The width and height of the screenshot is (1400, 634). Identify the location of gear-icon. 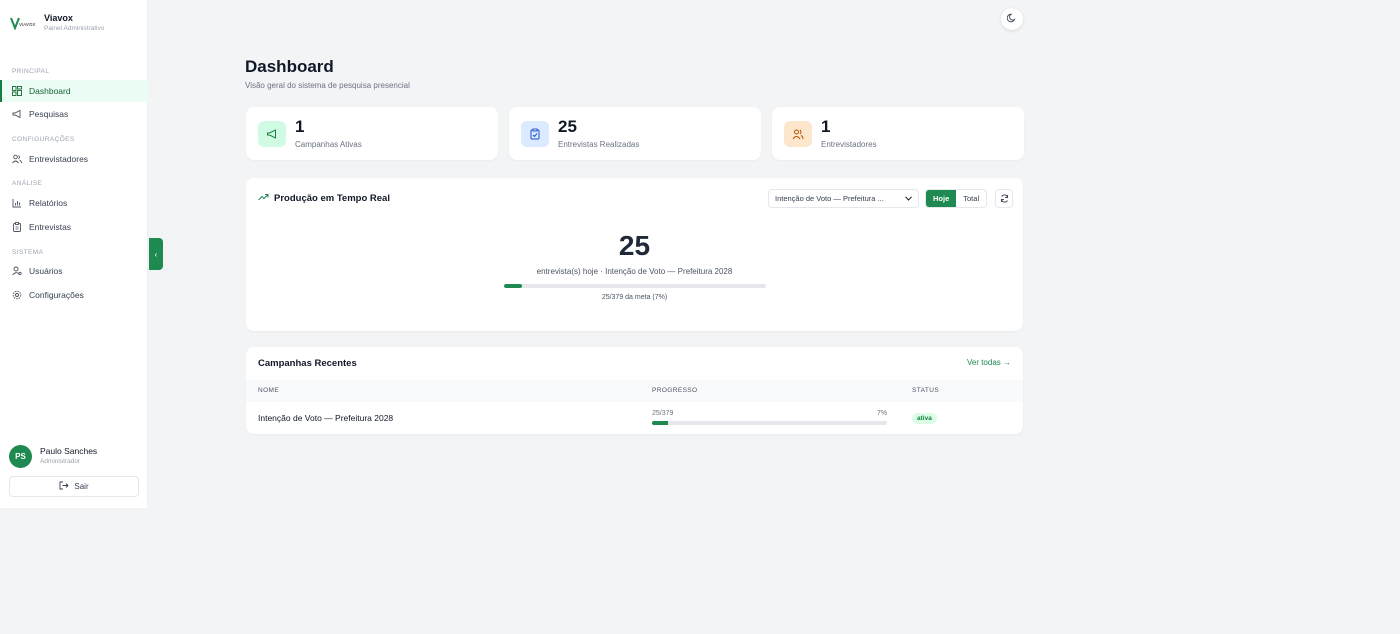
(17, 295).